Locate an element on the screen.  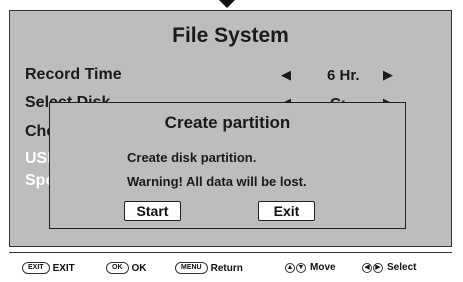
footer-exit: EXIT EXIT is located at coordinates (48, 268).